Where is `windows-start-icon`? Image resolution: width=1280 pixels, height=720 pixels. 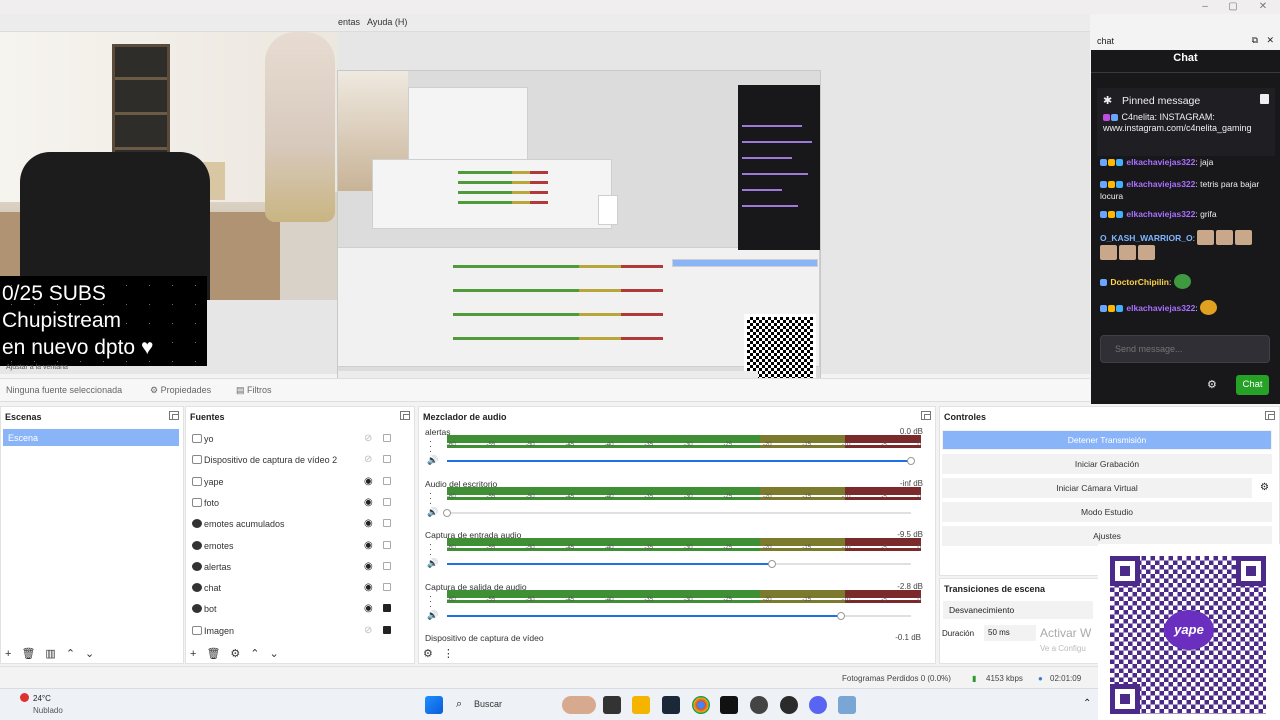 windows-start-icon is located at coordinates (434, 705).